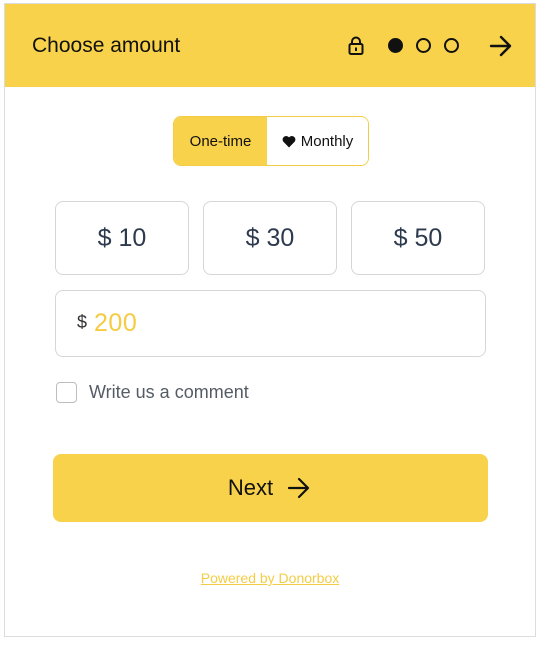 The height and width of the screenshot is (645, 542). What do you see at coordinates (122, 238) in the screenshot?
I see `amount-button-10: $ 10` at bounding box center [122, 238].